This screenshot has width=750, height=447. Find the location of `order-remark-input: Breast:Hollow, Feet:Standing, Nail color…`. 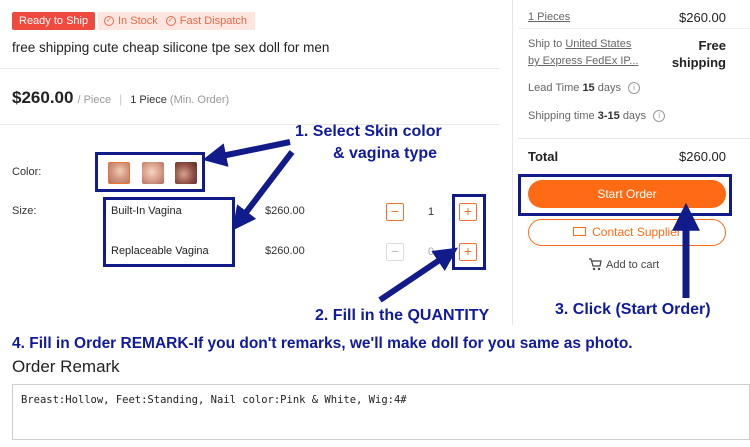

order-remark-input: Breast:Hollow, Feet:Standing, Nail color… is located at coordinates (381, 412).